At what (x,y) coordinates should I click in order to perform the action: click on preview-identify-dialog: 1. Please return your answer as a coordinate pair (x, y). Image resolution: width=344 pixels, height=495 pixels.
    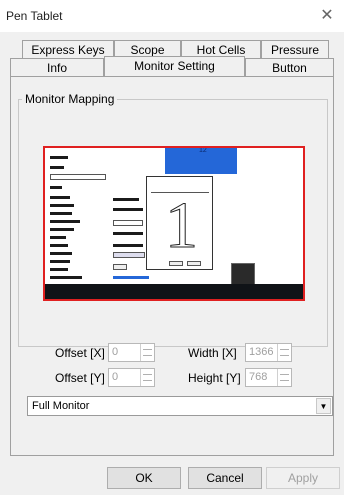
    Looking at the image, I should click on (179, 223).